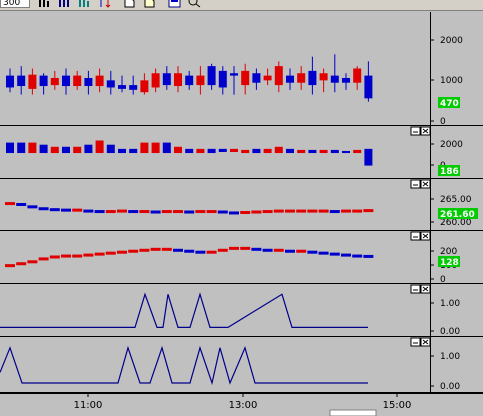 The width and height of the screenshot is (483, 416). I want to click on y-tick-label: 0.00, so click(450, 332).